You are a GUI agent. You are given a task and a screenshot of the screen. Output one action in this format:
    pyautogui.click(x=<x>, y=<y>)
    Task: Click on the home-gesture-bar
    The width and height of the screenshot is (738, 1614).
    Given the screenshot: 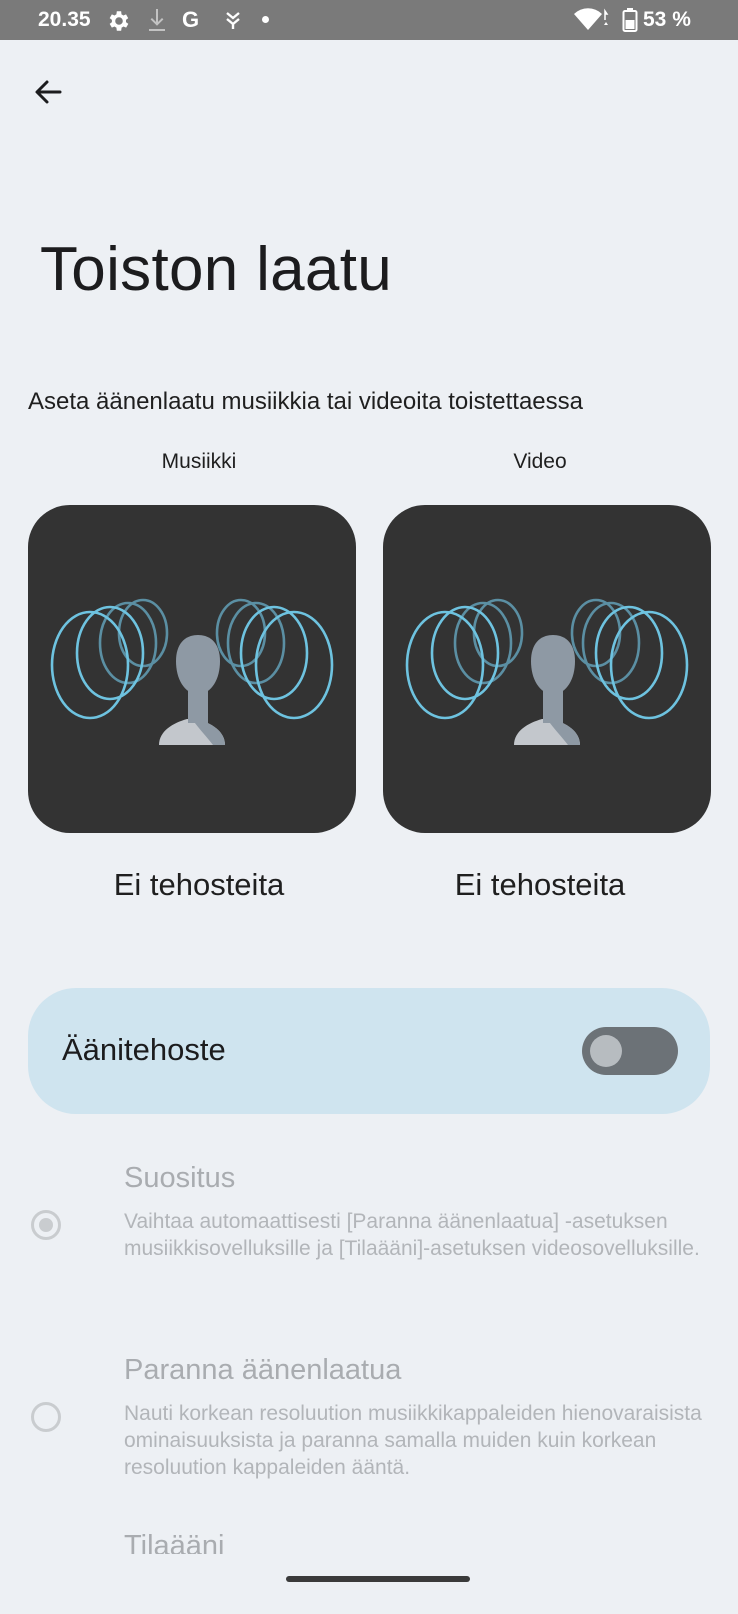 What is the action you would take?
    pyautogui.click(x=378, y=1579)
    